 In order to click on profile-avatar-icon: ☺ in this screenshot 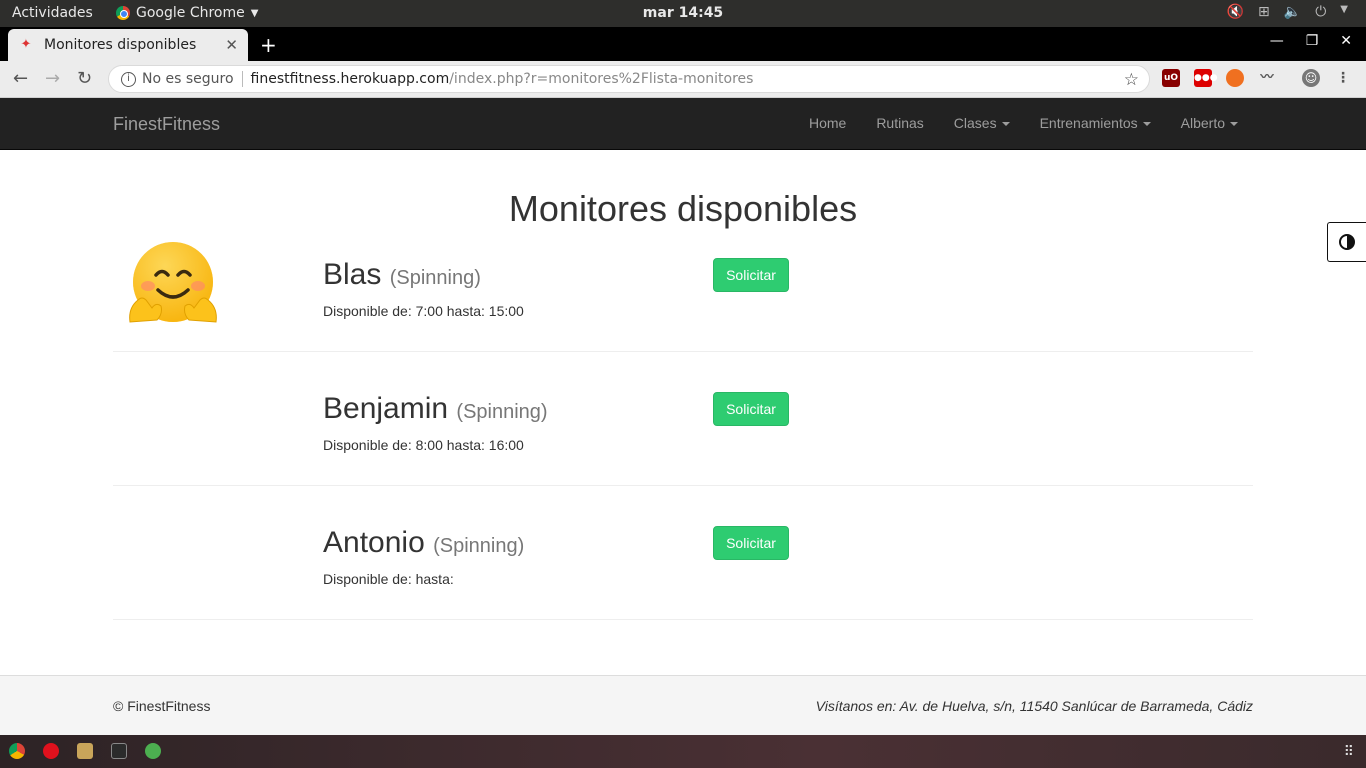, I will do `click(1311, 78)`.